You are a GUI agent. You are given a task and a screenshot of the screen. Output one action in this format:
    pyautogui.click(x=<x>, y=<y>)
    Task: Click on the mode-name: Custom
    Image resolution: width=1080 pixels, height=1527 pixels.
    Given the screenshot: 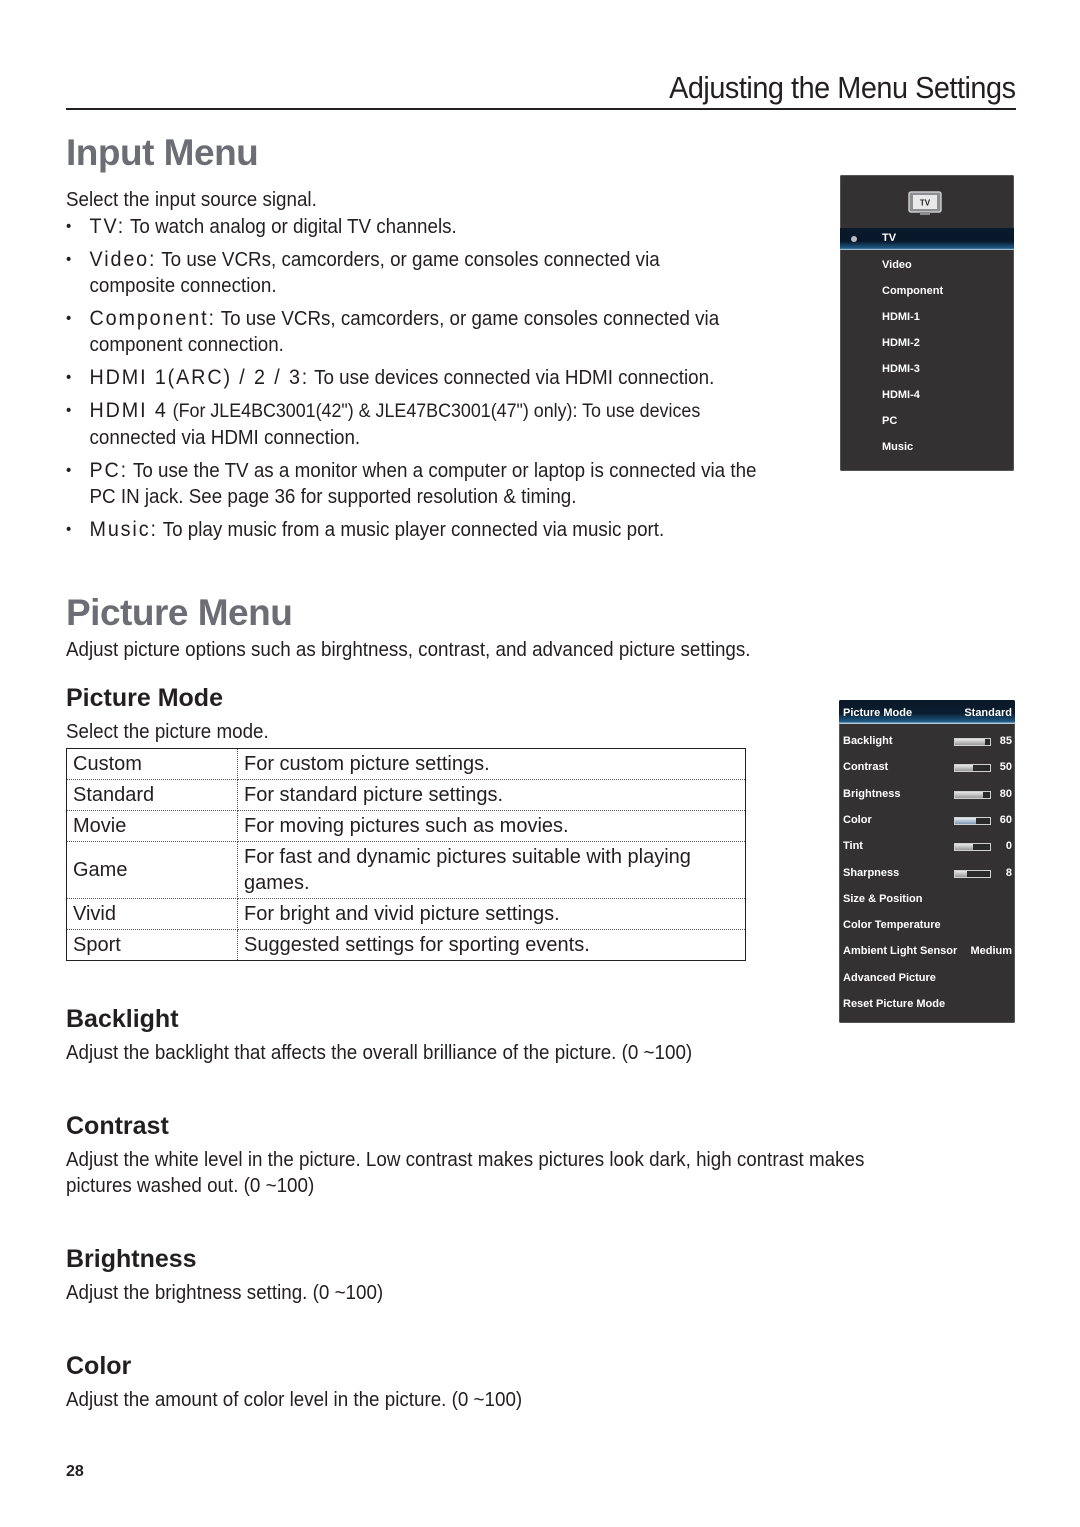 What is the action you would take?
    pyautogui.click(x=152, y=764)
    